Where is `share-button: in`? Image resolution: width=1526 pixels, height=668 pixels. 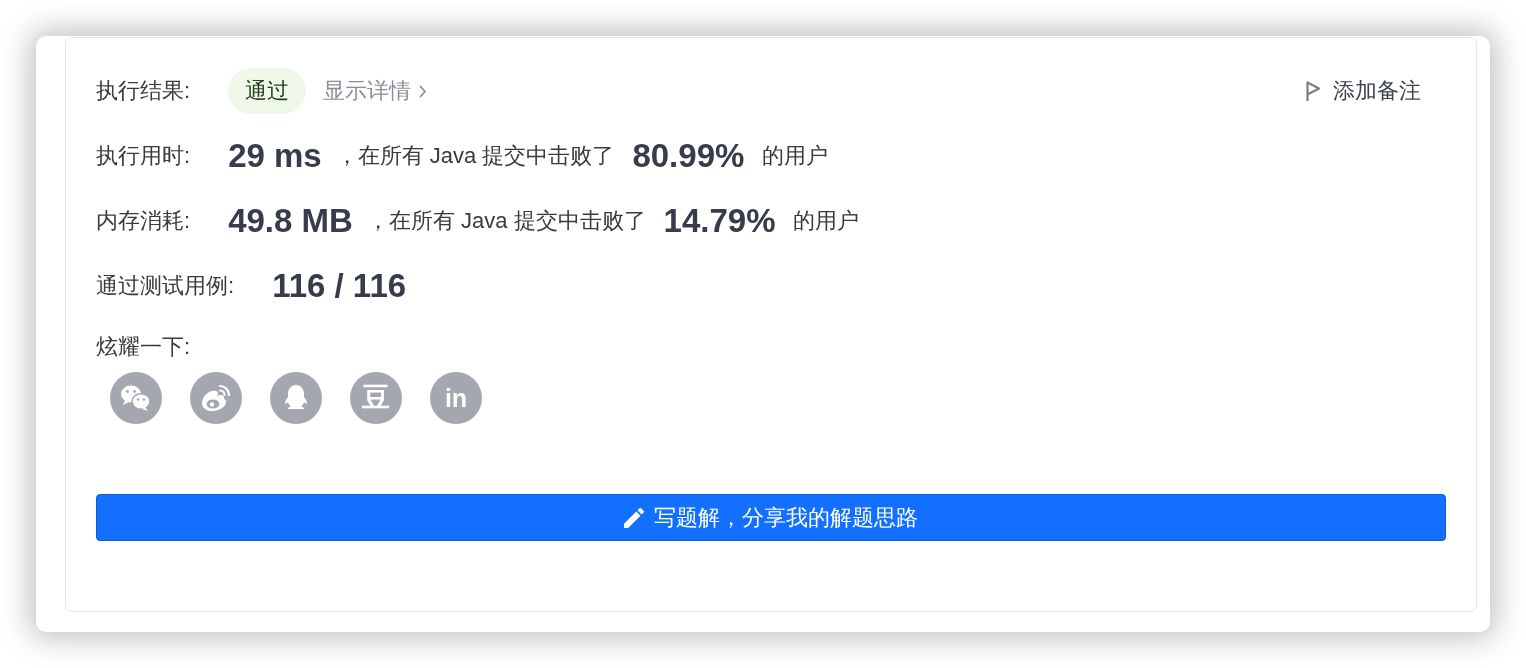 share-button: in is located at coordinates (456, 398).